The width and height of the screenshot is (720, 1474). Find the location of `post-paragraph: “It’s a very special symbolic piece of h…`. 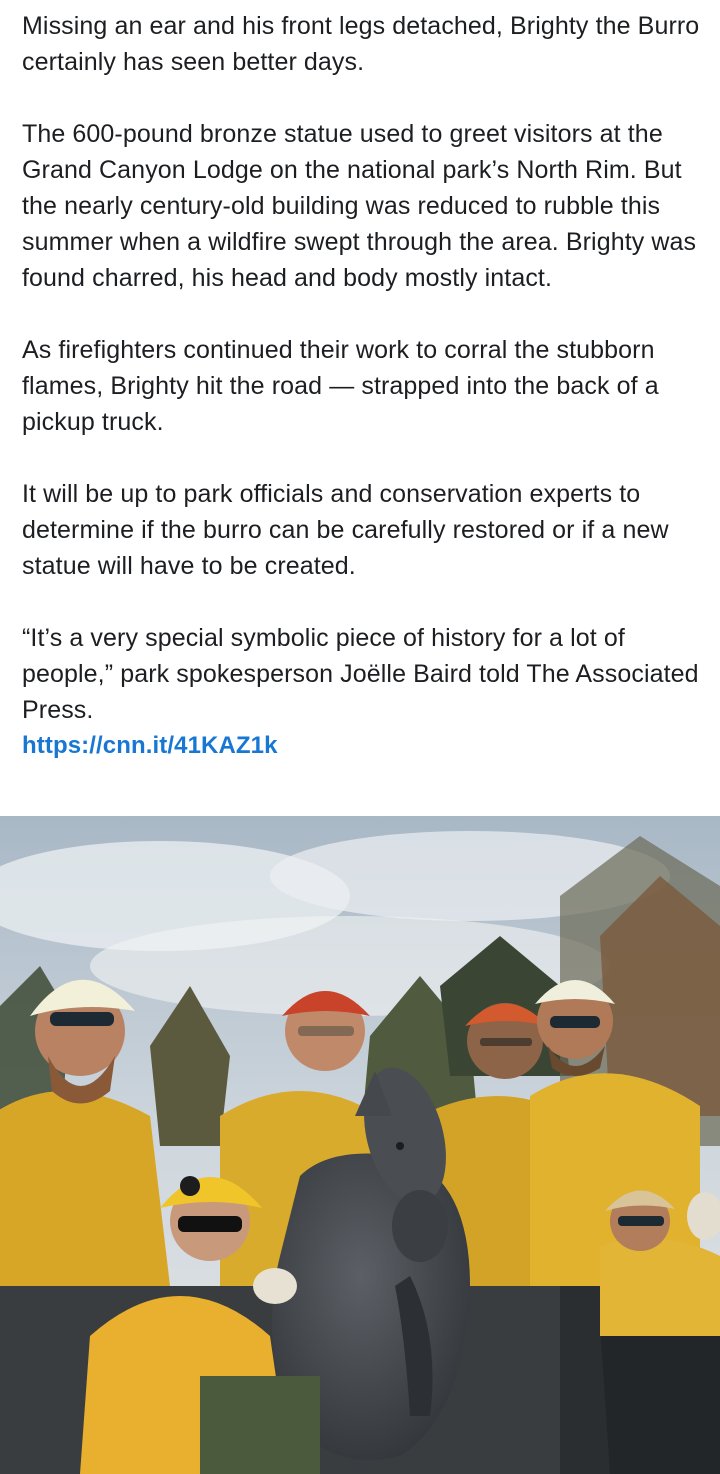

post-paragraph: “It’s a very special symbolic piece of h… is located at coordinates (360, 674).